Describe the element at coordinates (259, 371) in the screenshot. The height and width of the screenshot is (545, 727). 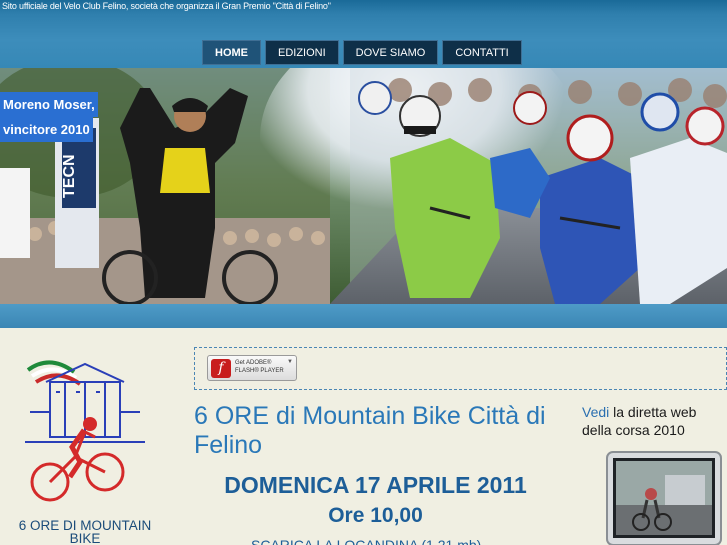
I see `flash-badge-line2: FLASH® PLAYER` at that location.